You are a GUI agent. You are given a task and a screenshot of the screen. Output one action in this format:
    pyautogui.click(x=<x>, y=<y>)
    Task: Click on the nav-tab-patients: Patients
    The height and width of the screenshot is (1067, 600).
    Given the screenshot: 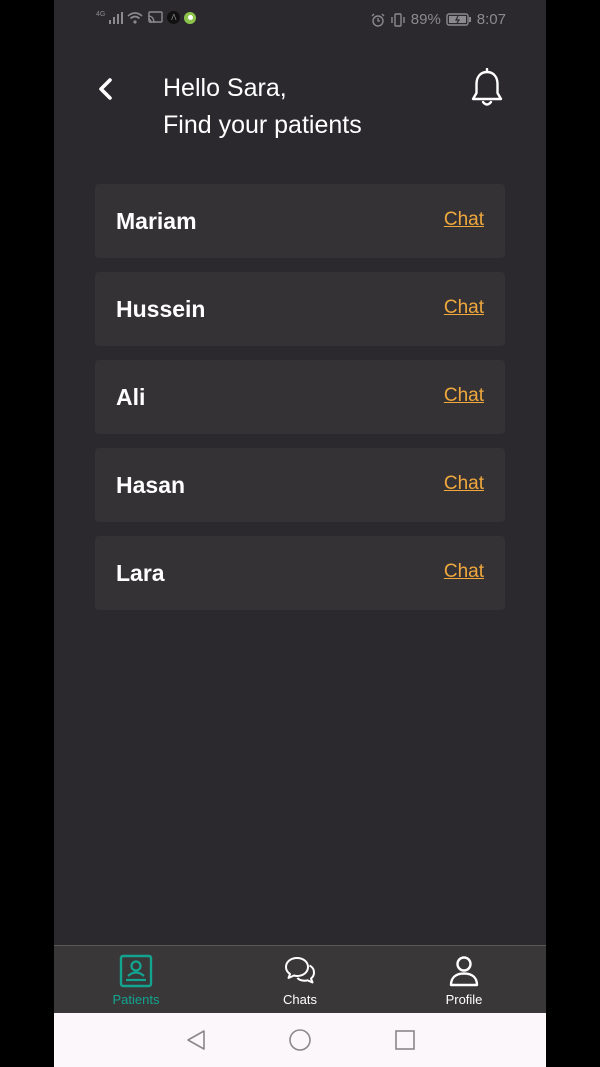 What is the action you would take?
    pyautogui.click(x=136, y=980)
    